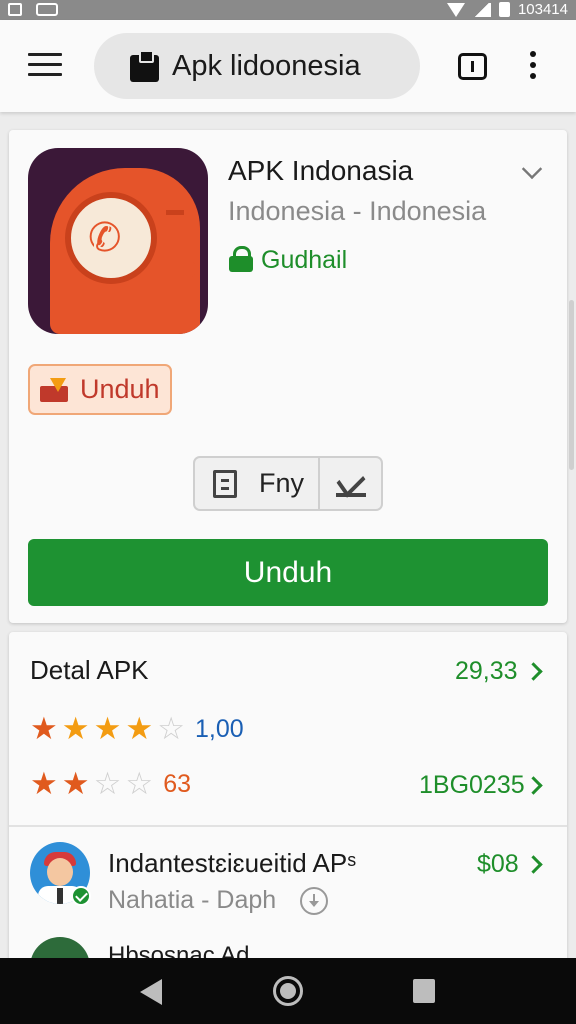 Image resolution: width=576 pixels, height=1024 pixels. What do you see at coordinates (288, 826) in the screenshot?
I see `divider` at bounding box center [288, 826].